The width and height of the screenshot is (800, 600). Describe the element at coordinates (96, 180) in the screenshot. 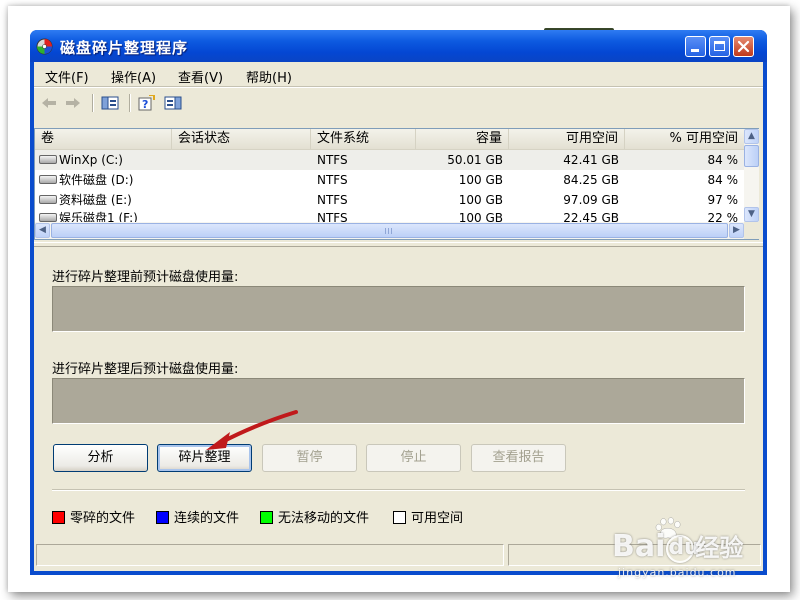

I see `volume-name: 软件磁盘 (D:)` at that location.